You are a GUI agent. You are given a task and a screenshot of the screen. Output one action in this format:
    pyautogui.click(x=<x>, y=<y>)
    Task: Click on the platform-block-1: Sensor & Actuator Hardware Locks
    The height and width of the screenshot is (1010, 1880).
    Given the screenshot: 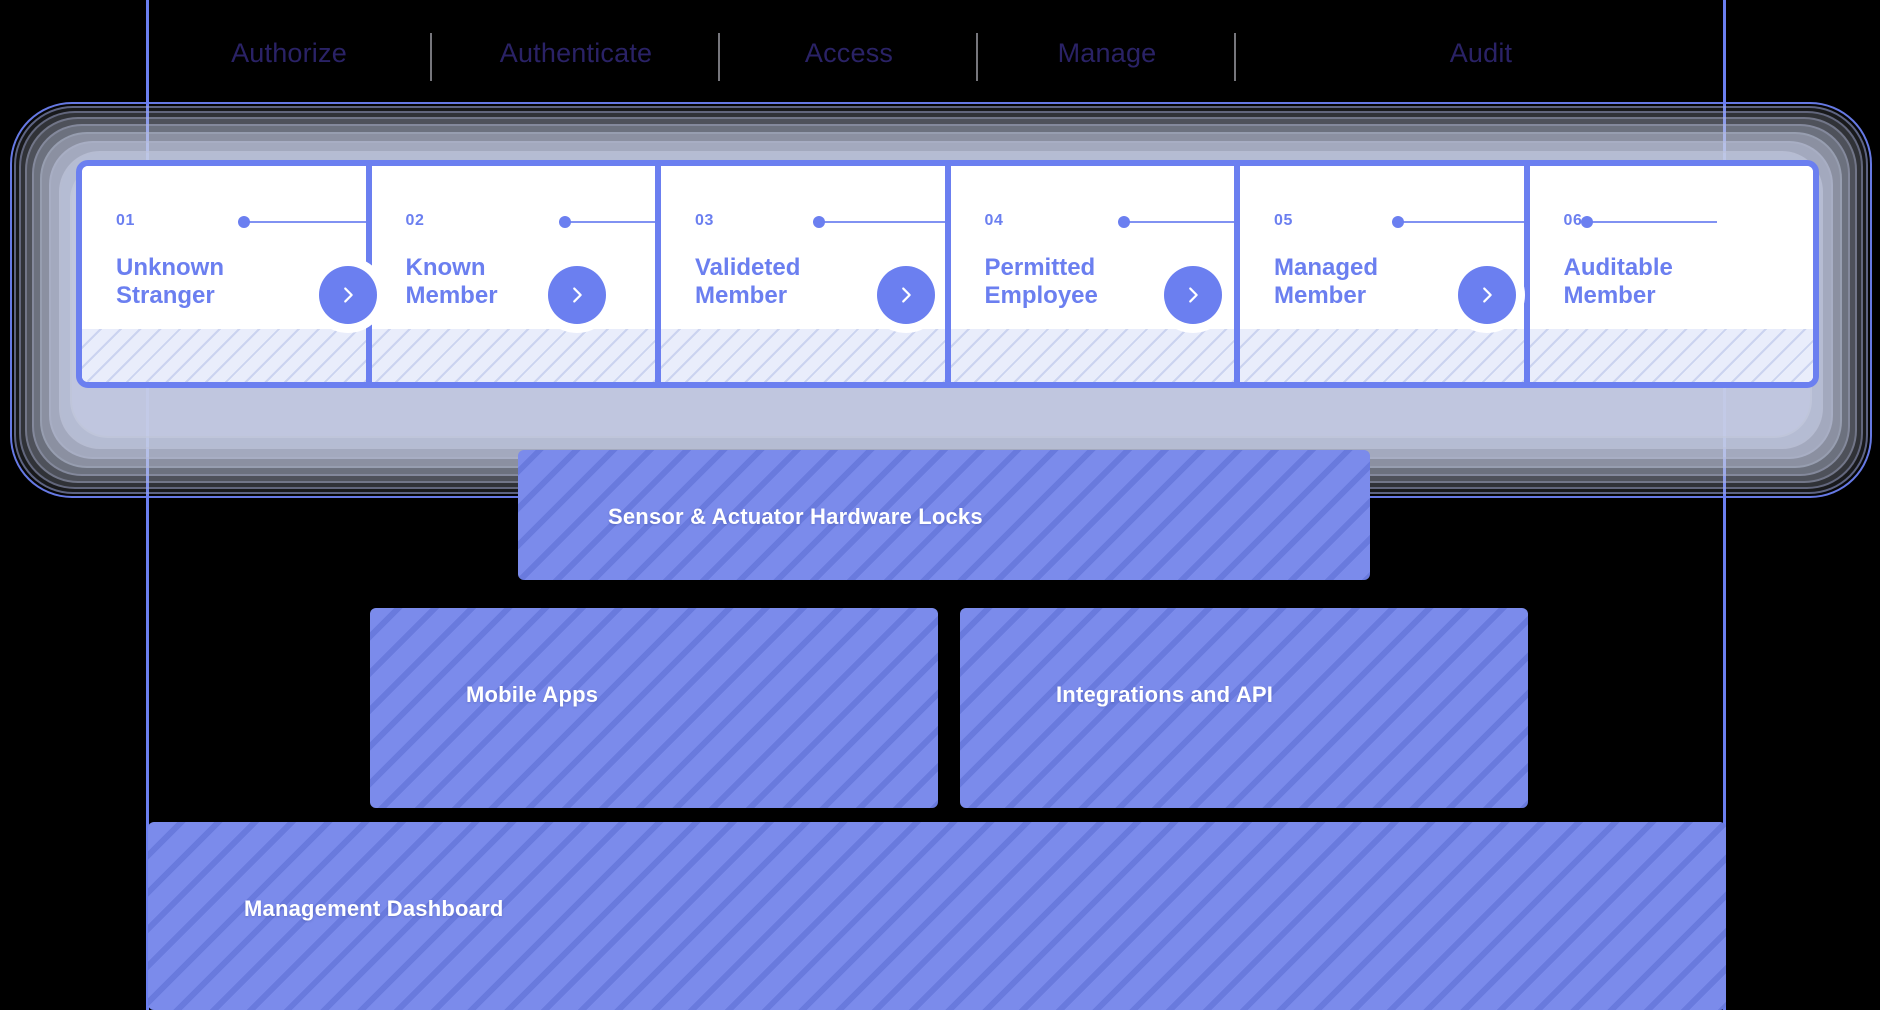 What is the action you would take?
    pyautogui.click(x=944, y=515)
    